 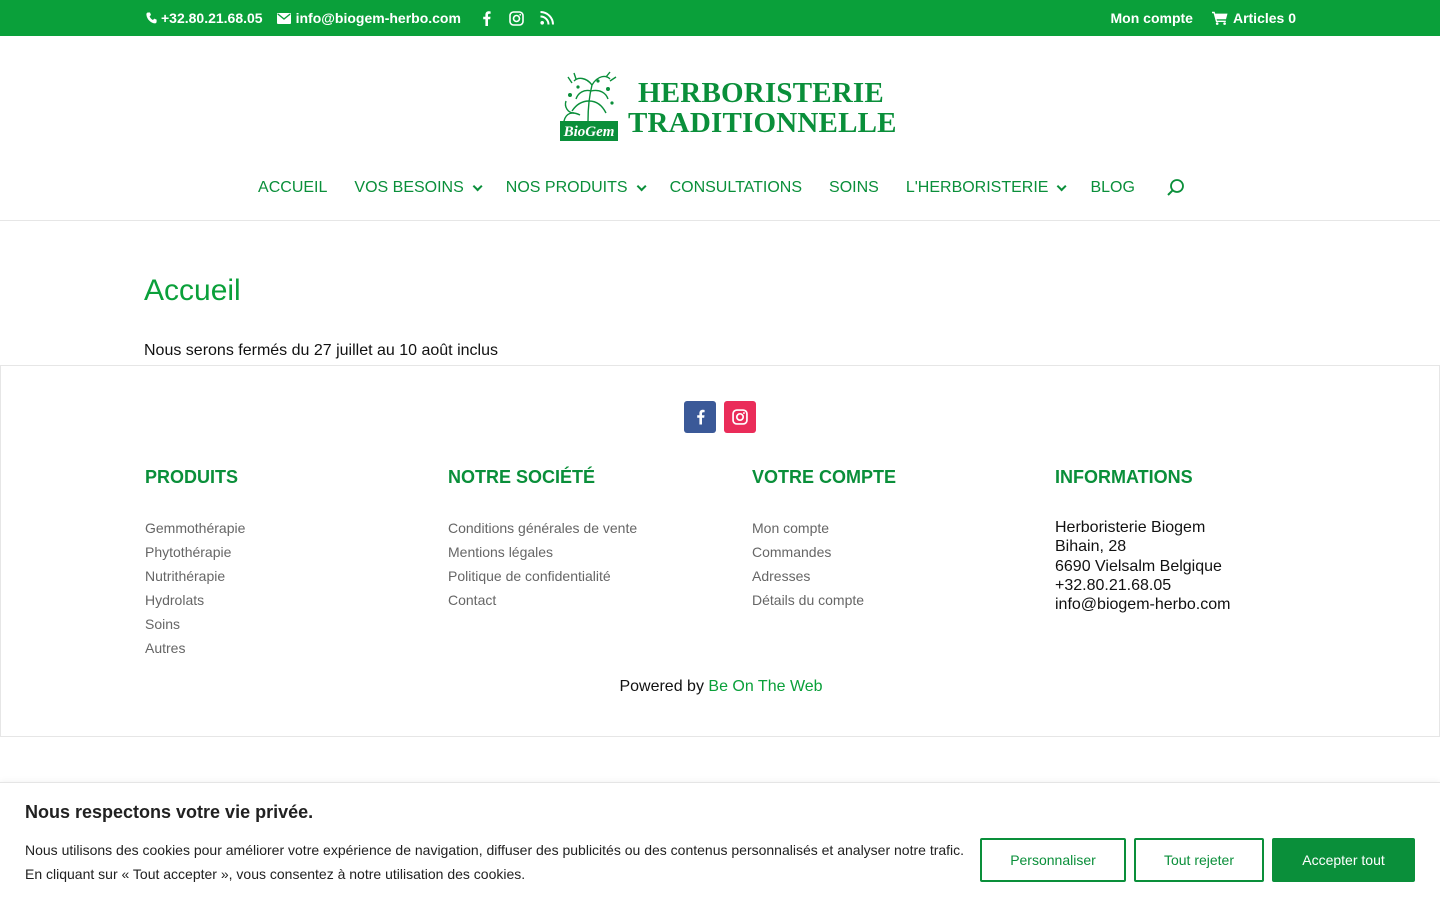 I want to click on phone-icon, so click(x=151, y=18).